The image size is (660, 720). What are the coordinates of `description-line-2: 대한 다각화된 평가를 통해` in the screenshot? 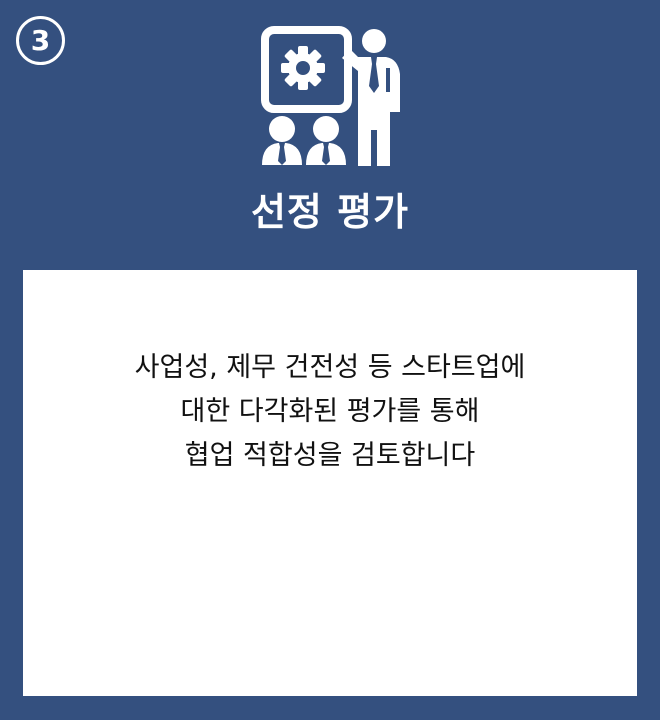 It's located at (330, 411).